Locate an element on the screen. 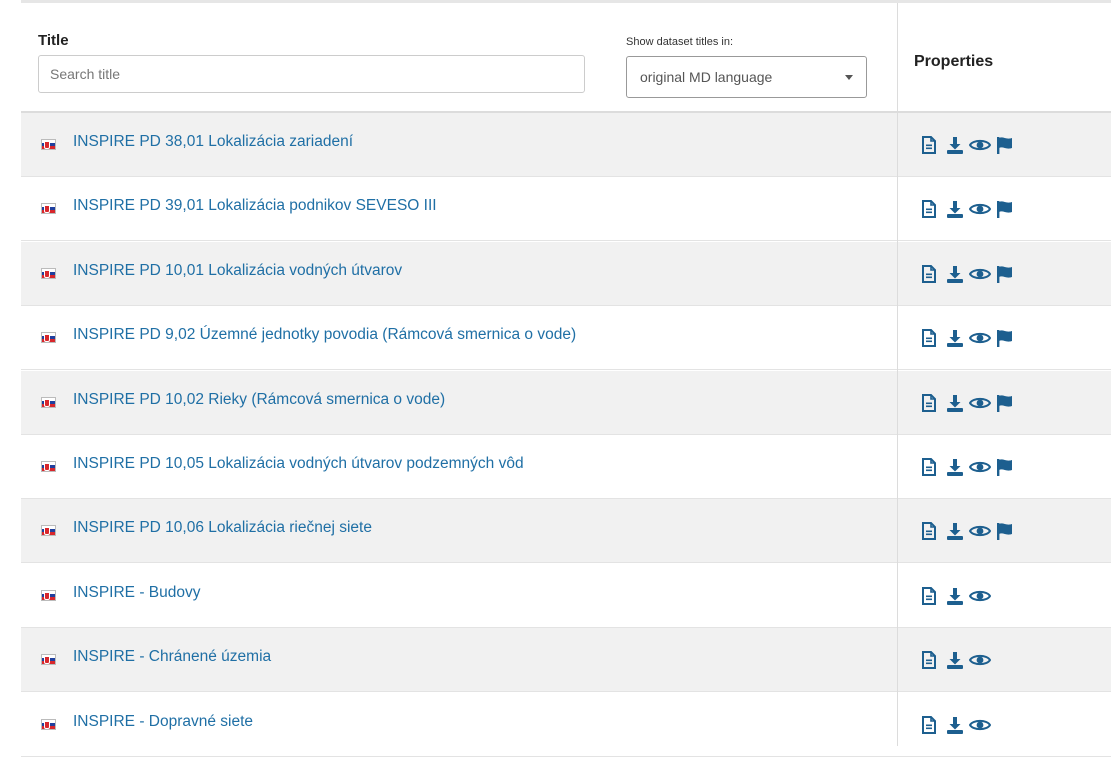  search-title-input is located at coordinates (311, 74).